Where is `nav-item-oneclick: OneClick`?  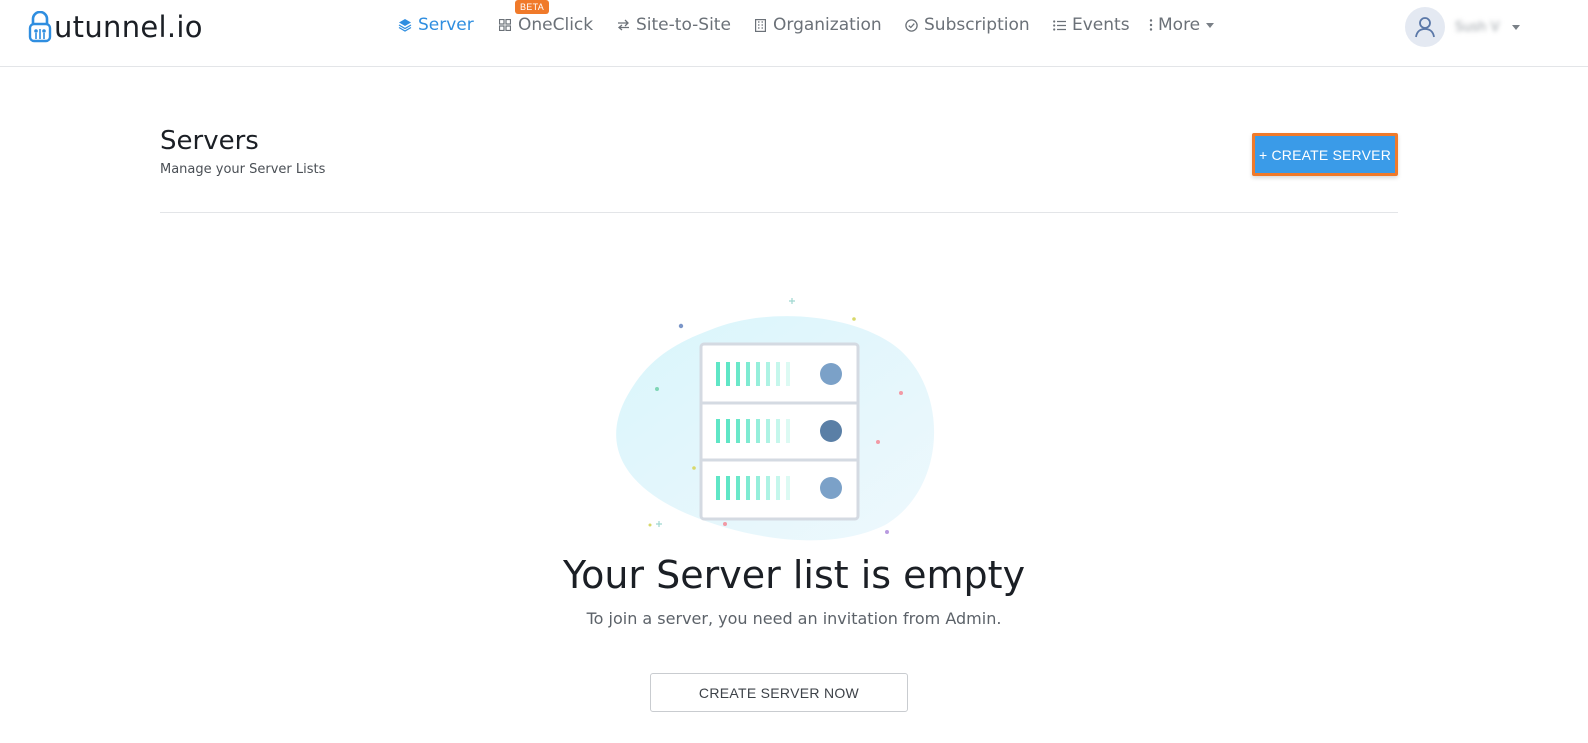
nav-item-oneclick: OneClick is located at coordinates (545, 25).